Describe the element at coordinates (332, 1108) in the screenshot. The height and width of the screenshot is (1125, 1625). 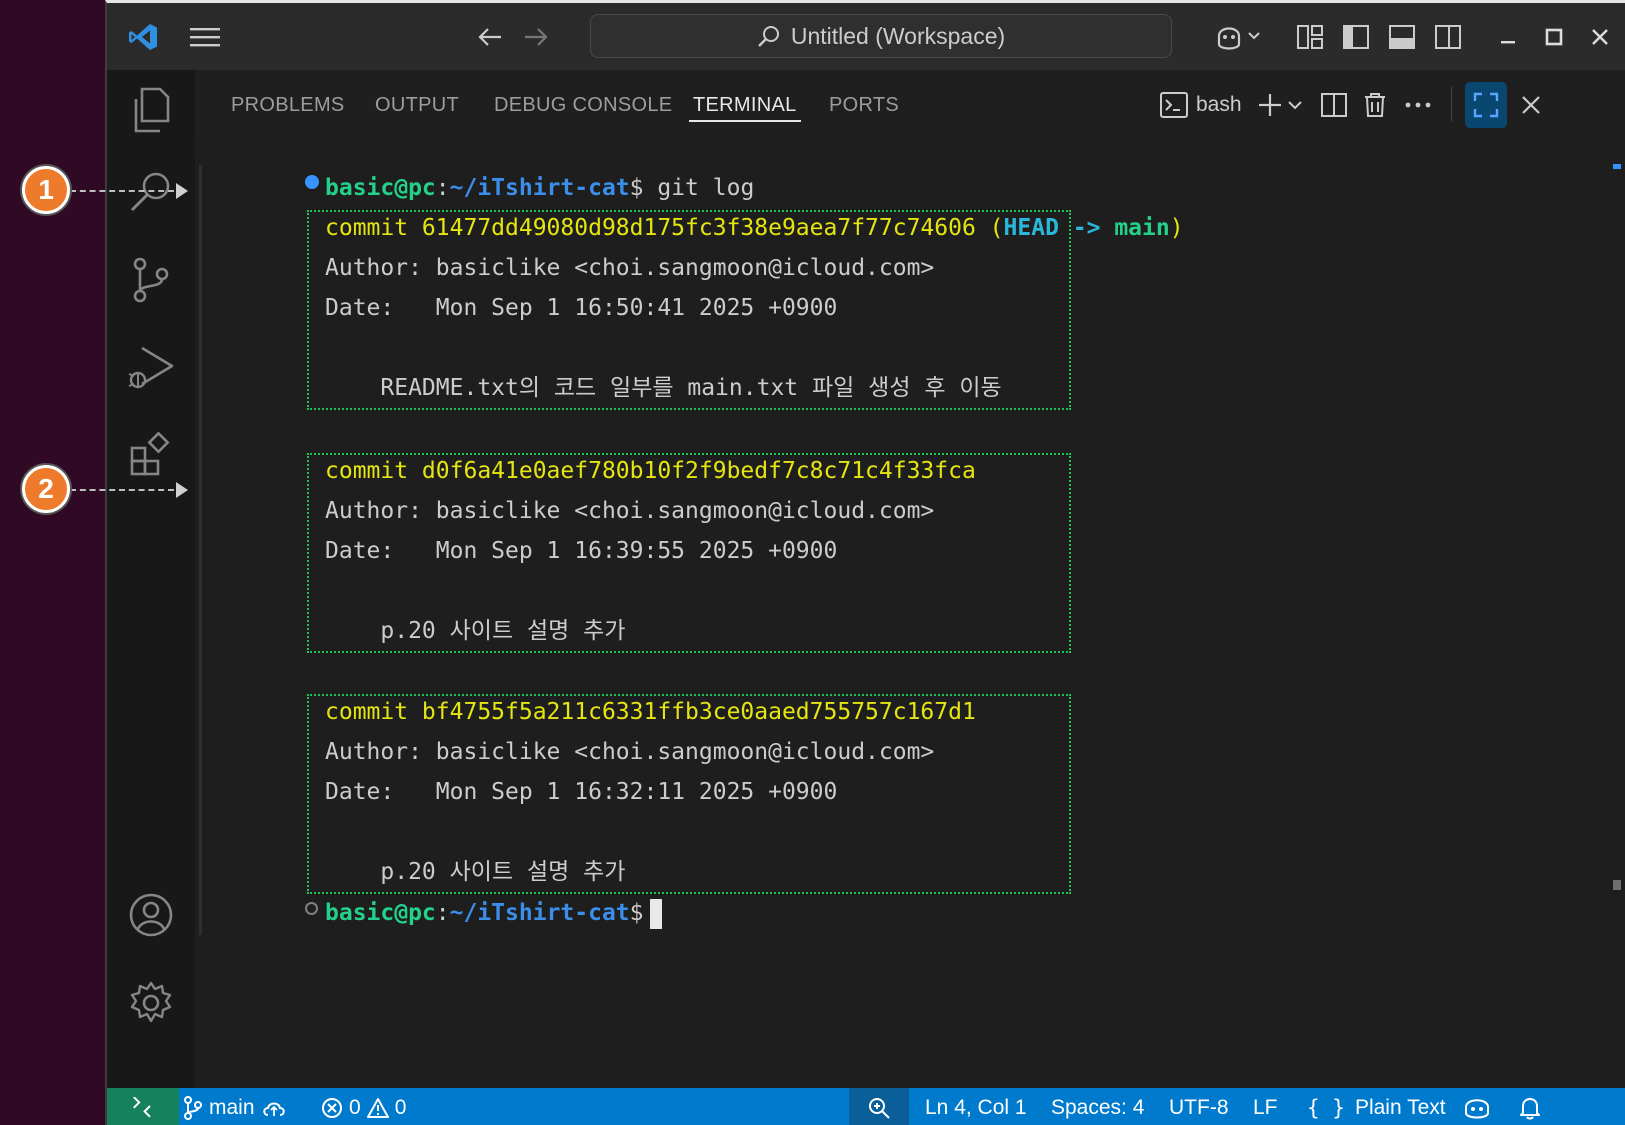
I see `error-icon` at that location.